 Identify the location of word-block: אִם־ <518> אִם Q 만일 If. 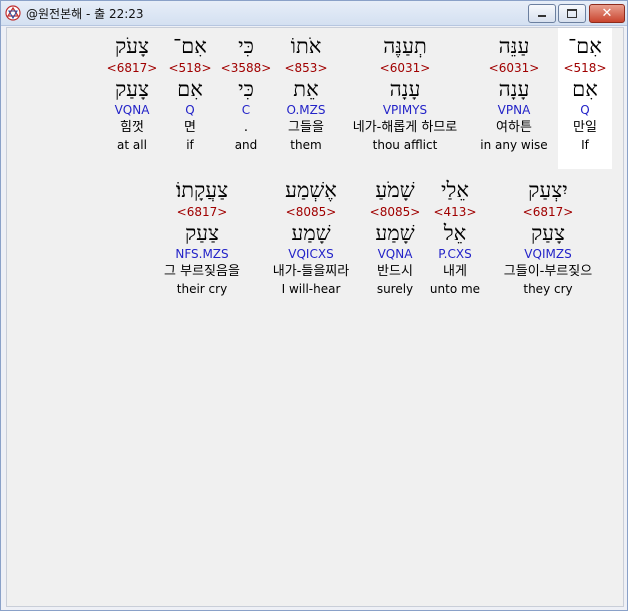
(585, 98).